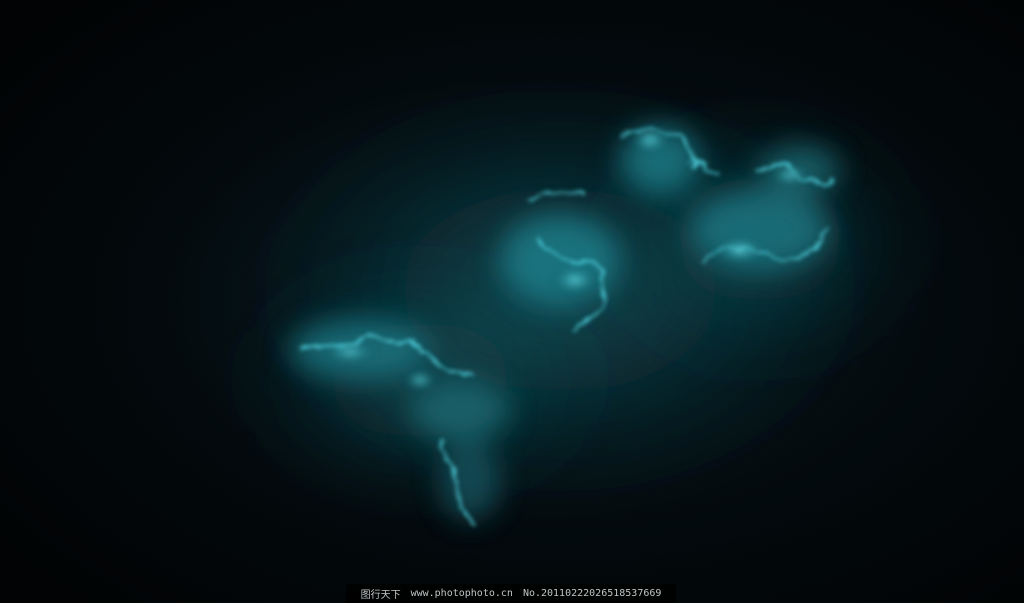 This screenshot has height=603, width=1024. I want to click on watermark-site-name: 图行天下, so click(380, 595).